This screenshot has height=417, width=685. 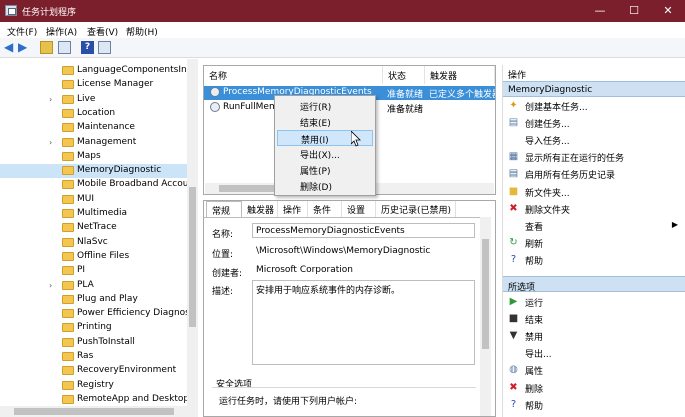 I want to click on location-field: \Microsoft\Windows\MemoryDiagnostic, so click(x=363, y=250).